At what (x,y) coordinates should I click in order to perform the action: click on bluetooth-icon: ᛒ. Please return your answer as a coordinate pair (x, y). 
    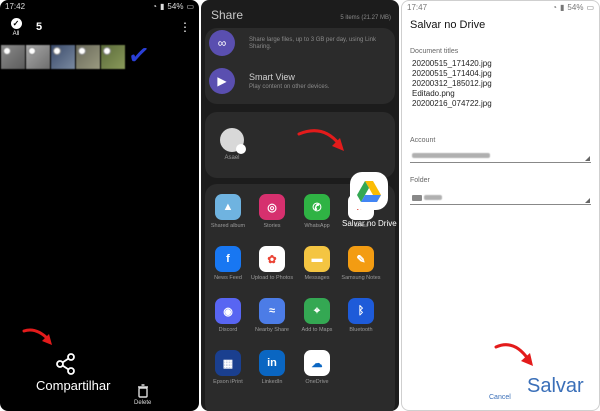
    Looking at the image, I should click on (361, 311).